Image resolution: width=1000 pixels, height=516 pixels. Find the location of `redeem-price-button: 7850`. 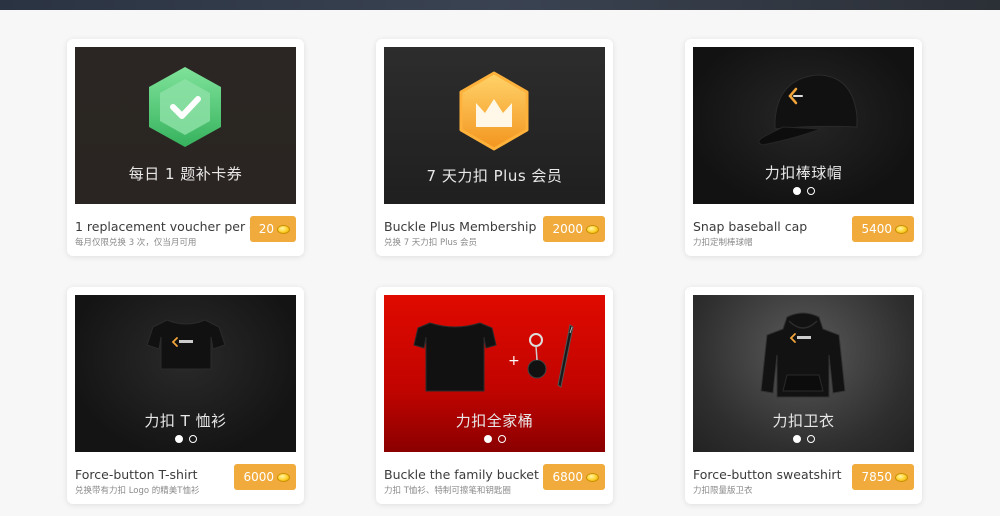

redeem-price-button: 7850 is located at coordinates (883, 477).